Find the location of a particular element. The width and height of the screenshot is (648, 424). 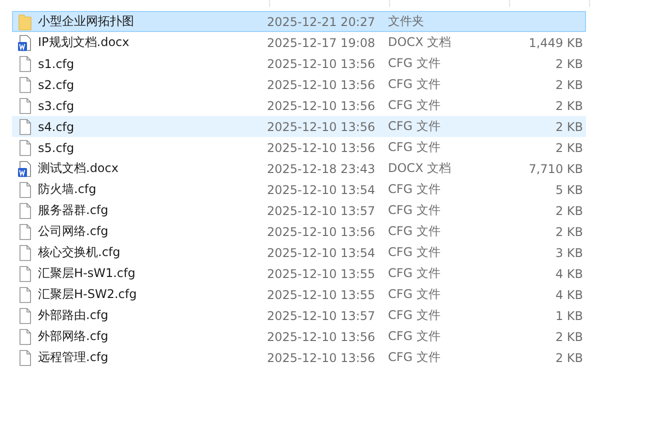

file-name: 汇聚层H-sW1.cfg is located at coordinates (87, 273).